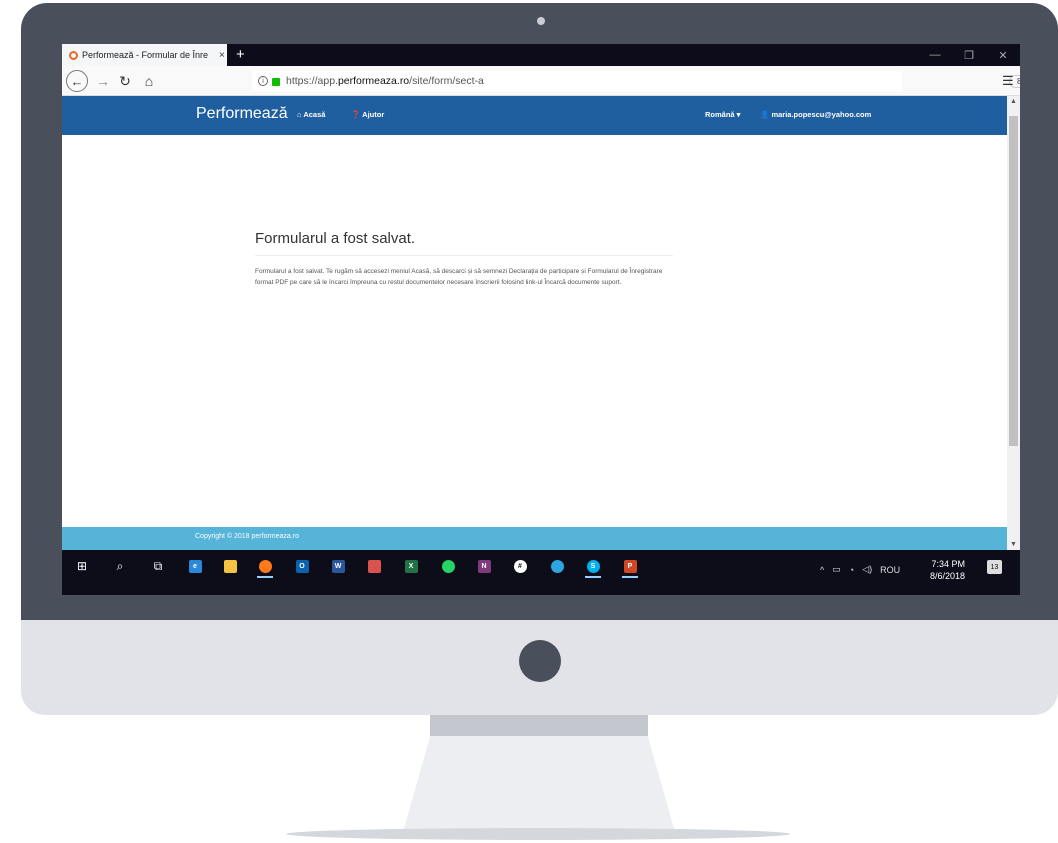 This screenshot has width=1058, height=843. I want to click on volume-icon: ◁), so click(867, 569).